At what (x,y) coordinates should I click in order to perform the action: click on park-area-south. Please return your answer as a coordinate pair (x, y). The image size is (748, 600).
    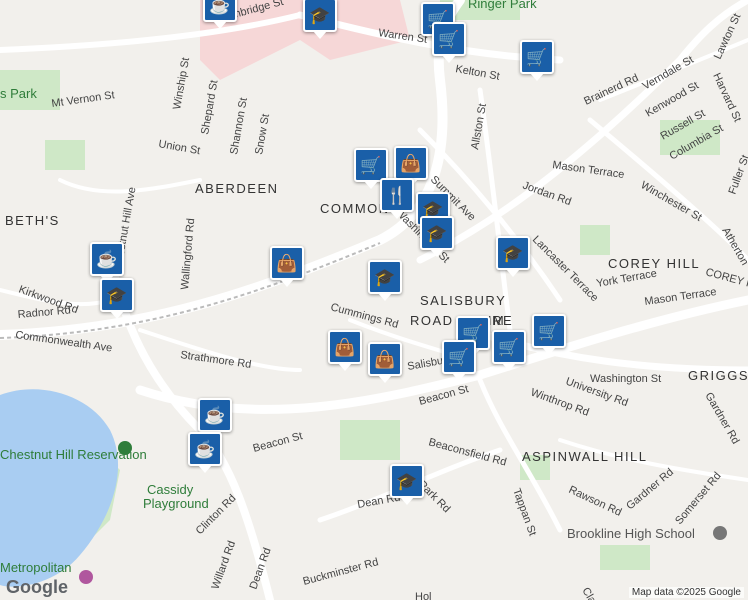
    Looking at the image, I should click on (625, 557).